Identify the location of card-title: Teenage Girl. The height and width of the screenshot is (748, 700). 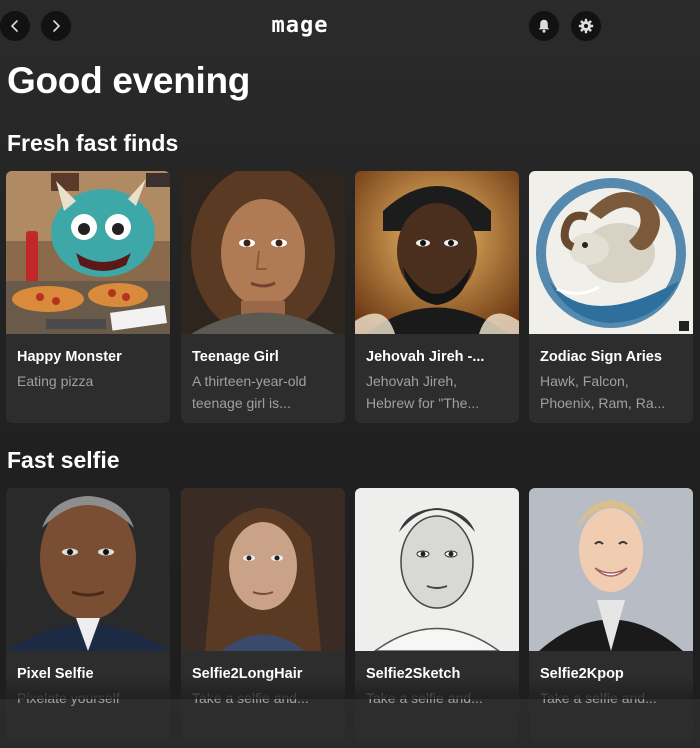
(235, 357).